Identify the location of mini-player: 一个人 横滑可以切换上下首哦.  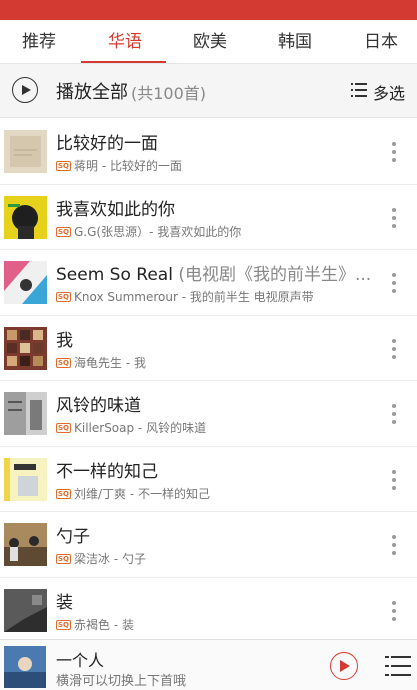
(208, 664).